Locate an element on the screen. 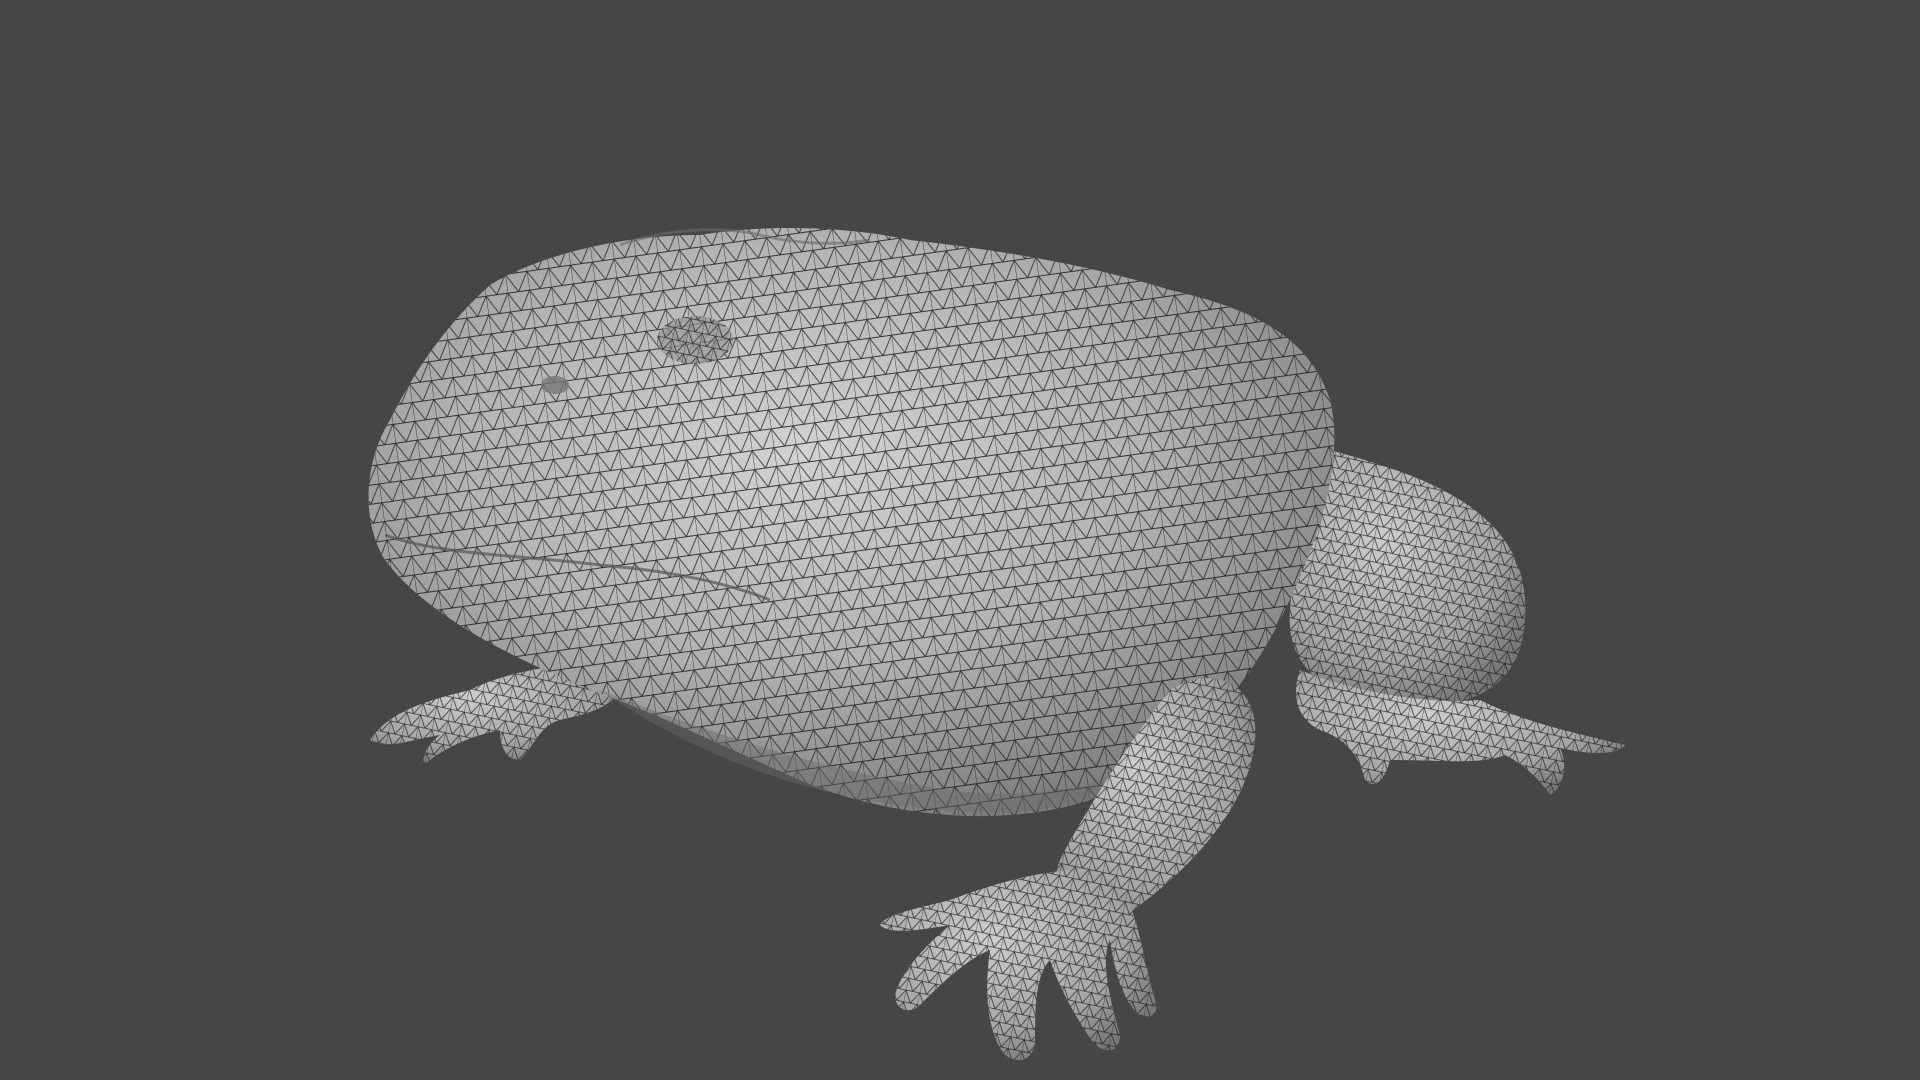 The image size is (1920, 1080). front-right-hand is located at coordinates (1018, 965).